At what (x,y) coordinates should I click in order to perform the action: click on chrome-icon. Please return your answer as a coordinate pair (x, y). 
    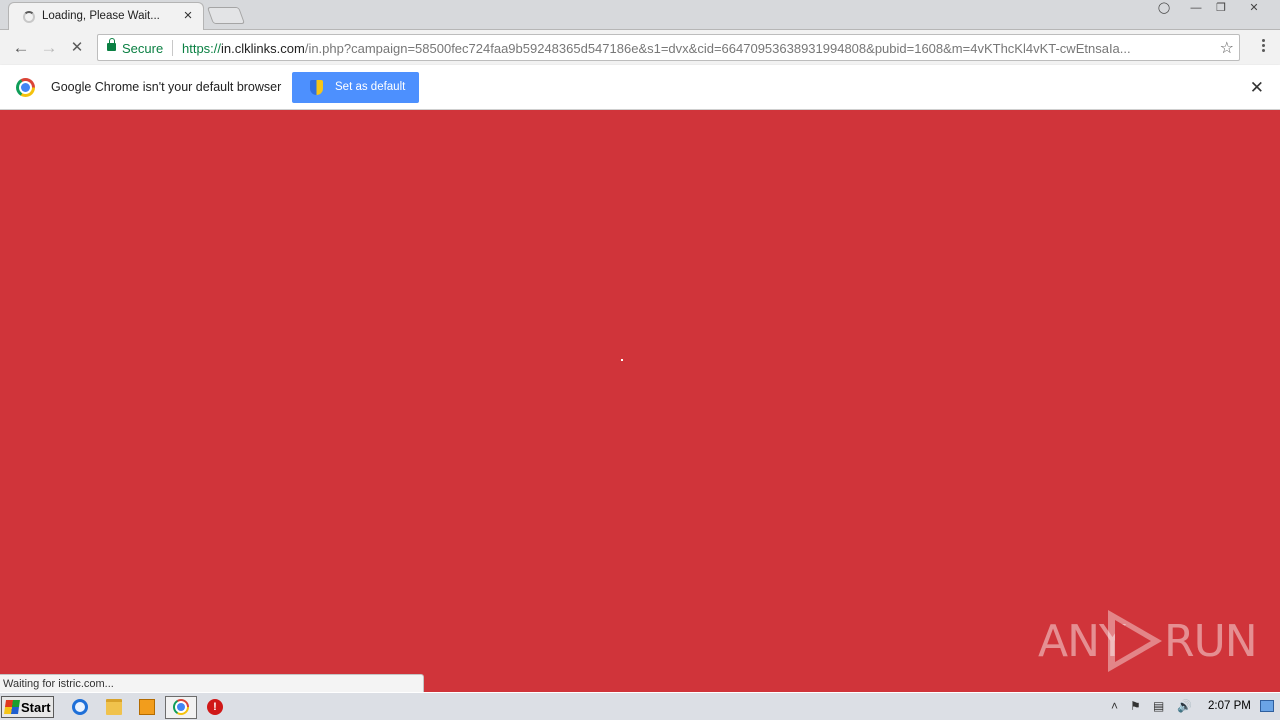
    Looking at the image, I should click on (181, 707).